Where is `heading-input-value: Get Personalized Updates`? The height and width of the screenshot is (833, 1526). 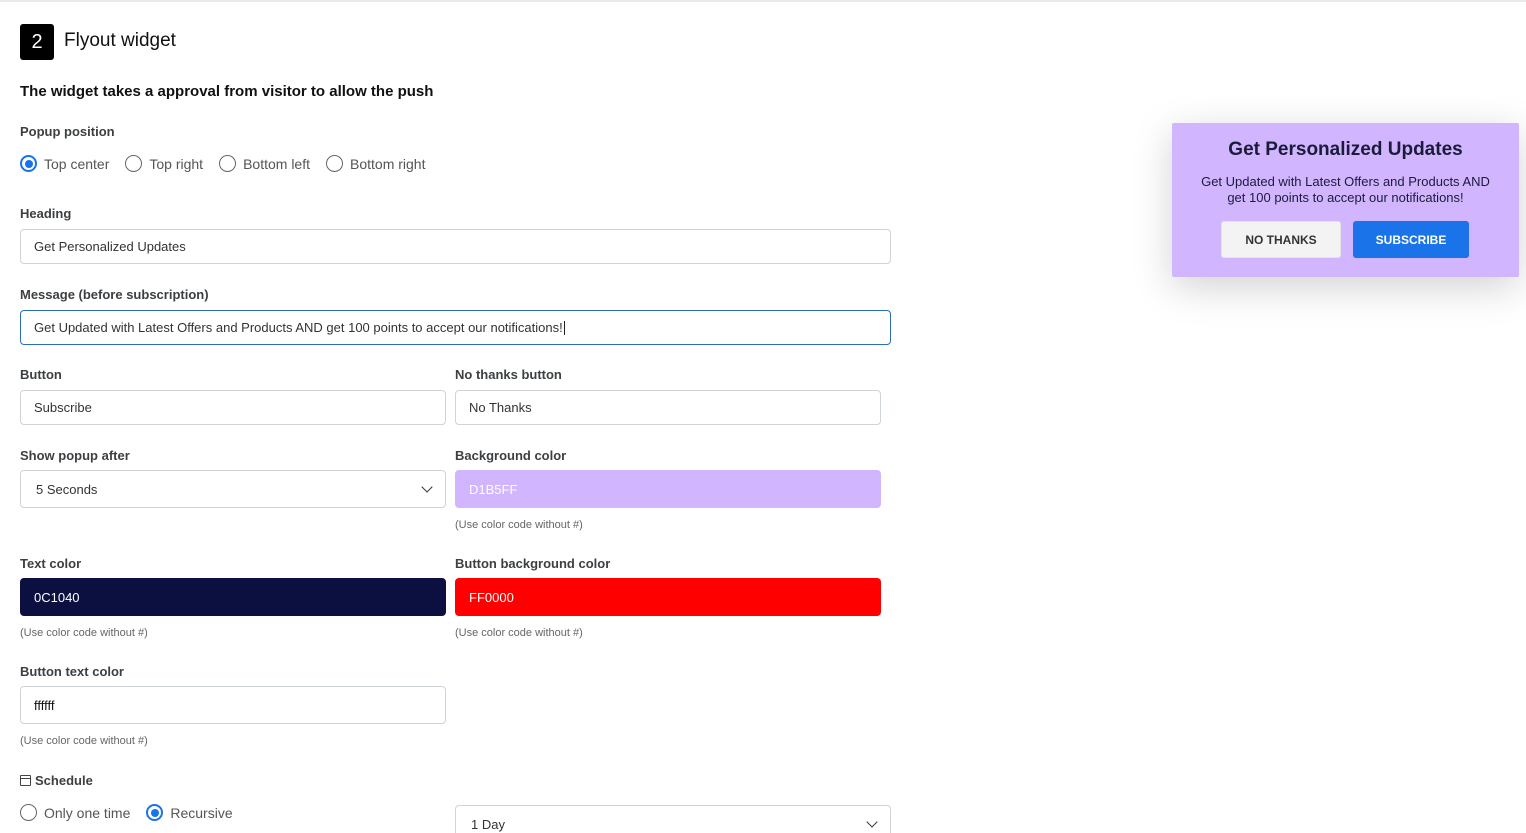 heading-input-value: Get Personalized Updates is located at coordinates (110, 246).